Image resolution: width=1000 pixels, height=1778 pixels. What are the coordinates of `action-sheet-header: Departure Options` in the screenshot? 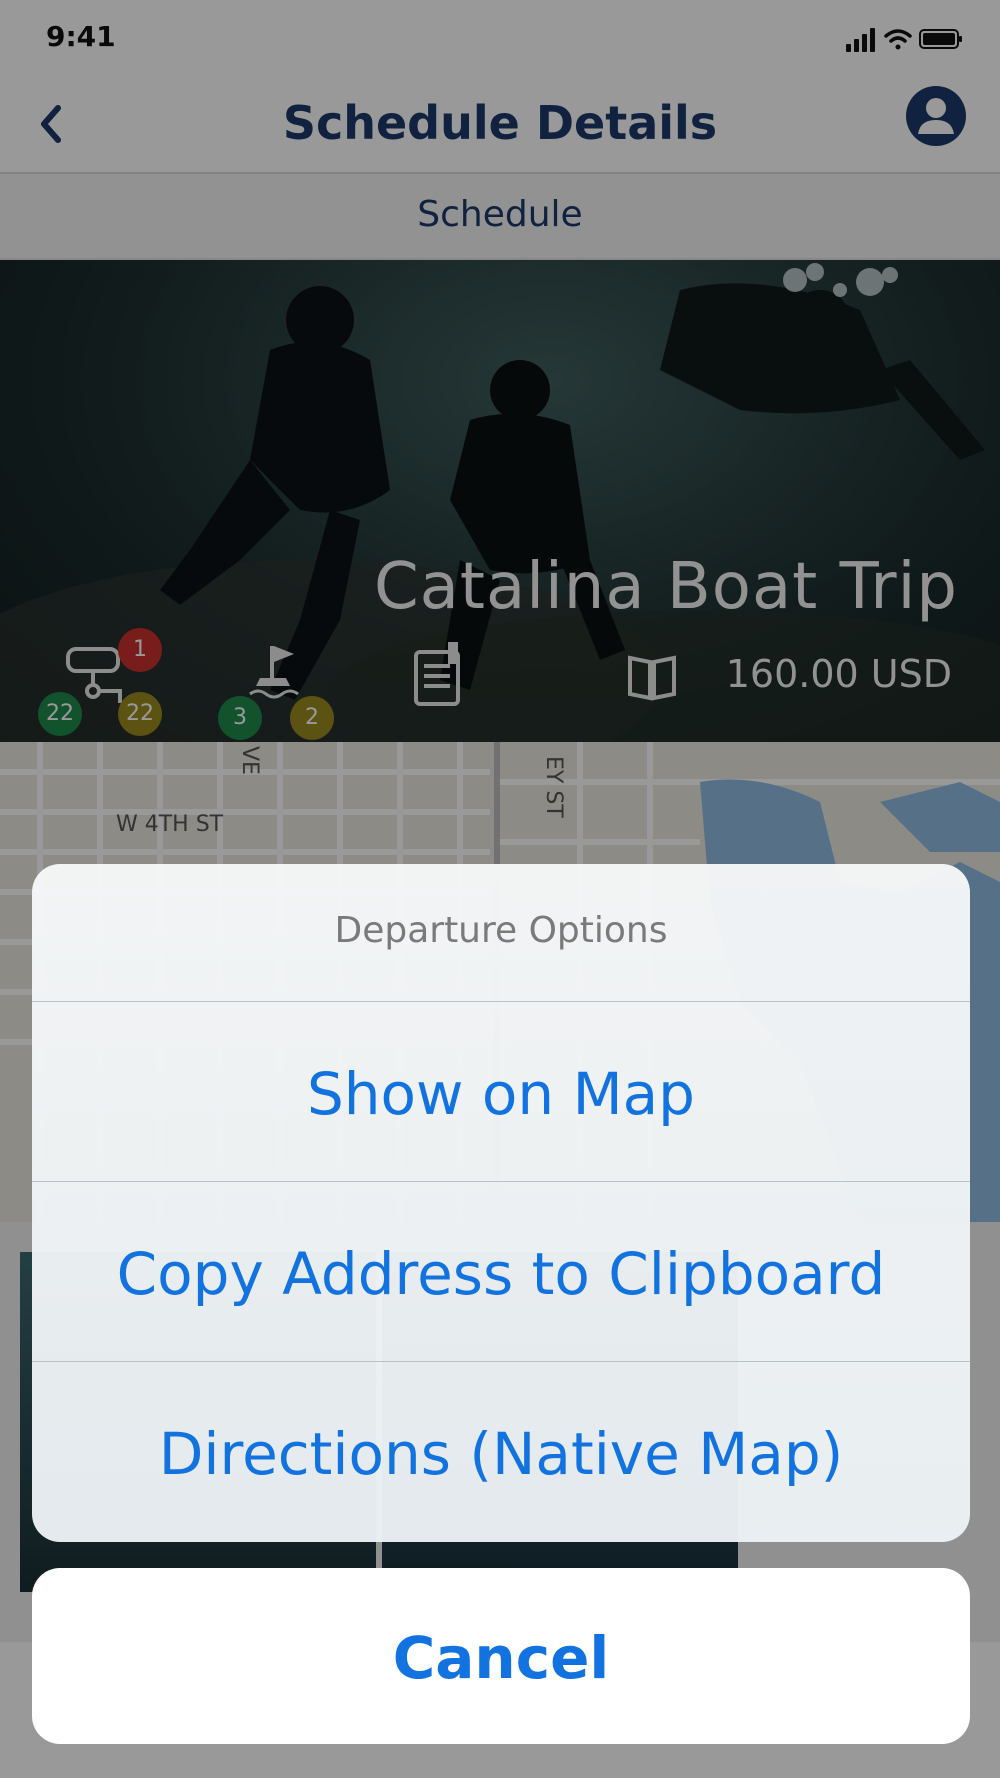 It's located at (501, 933).